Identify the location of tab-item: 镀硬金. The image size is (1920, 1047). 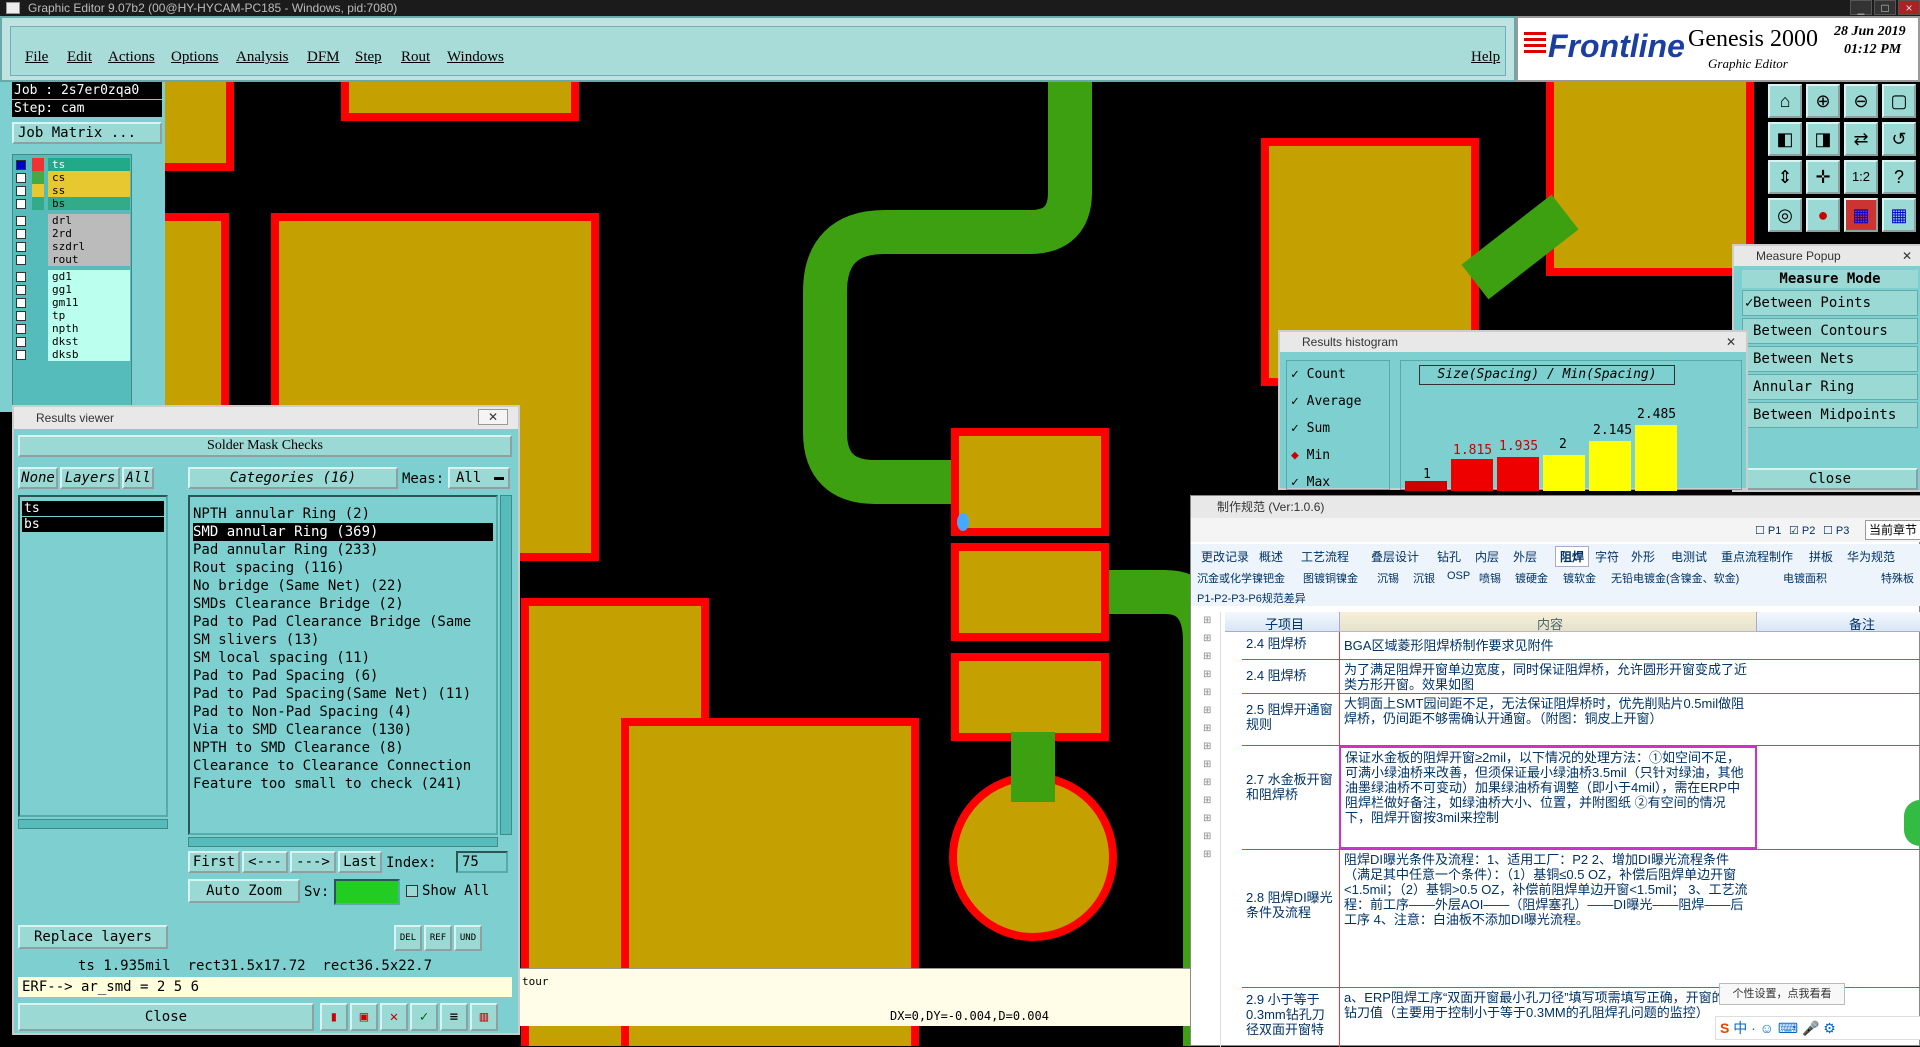
(1531, 578).